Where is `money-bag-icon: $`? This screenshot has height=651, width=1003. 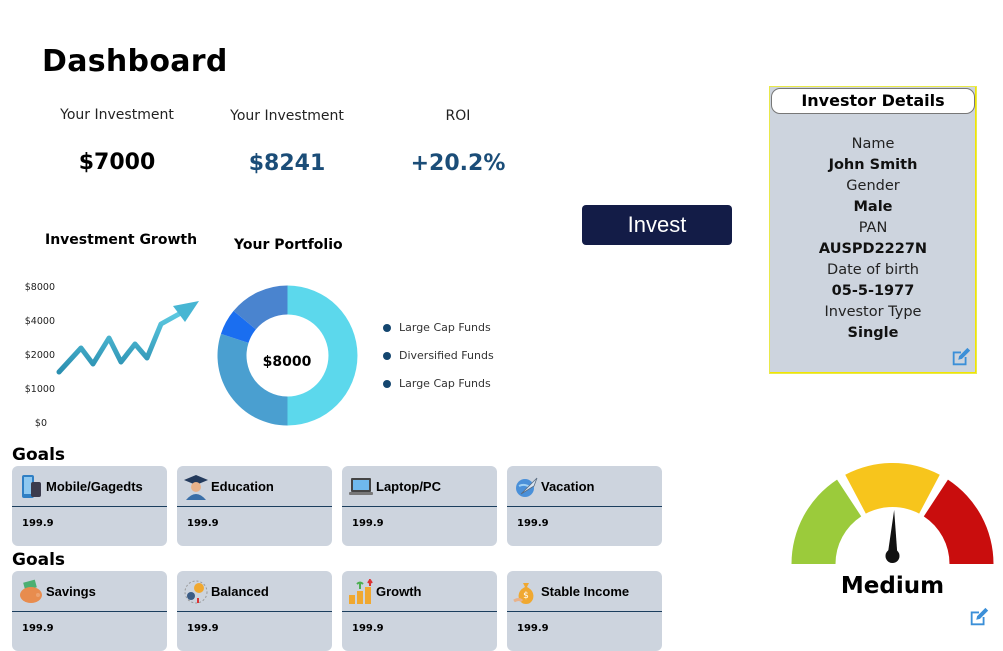 money-bag-icon: $ is located at coordinates (526, 592).